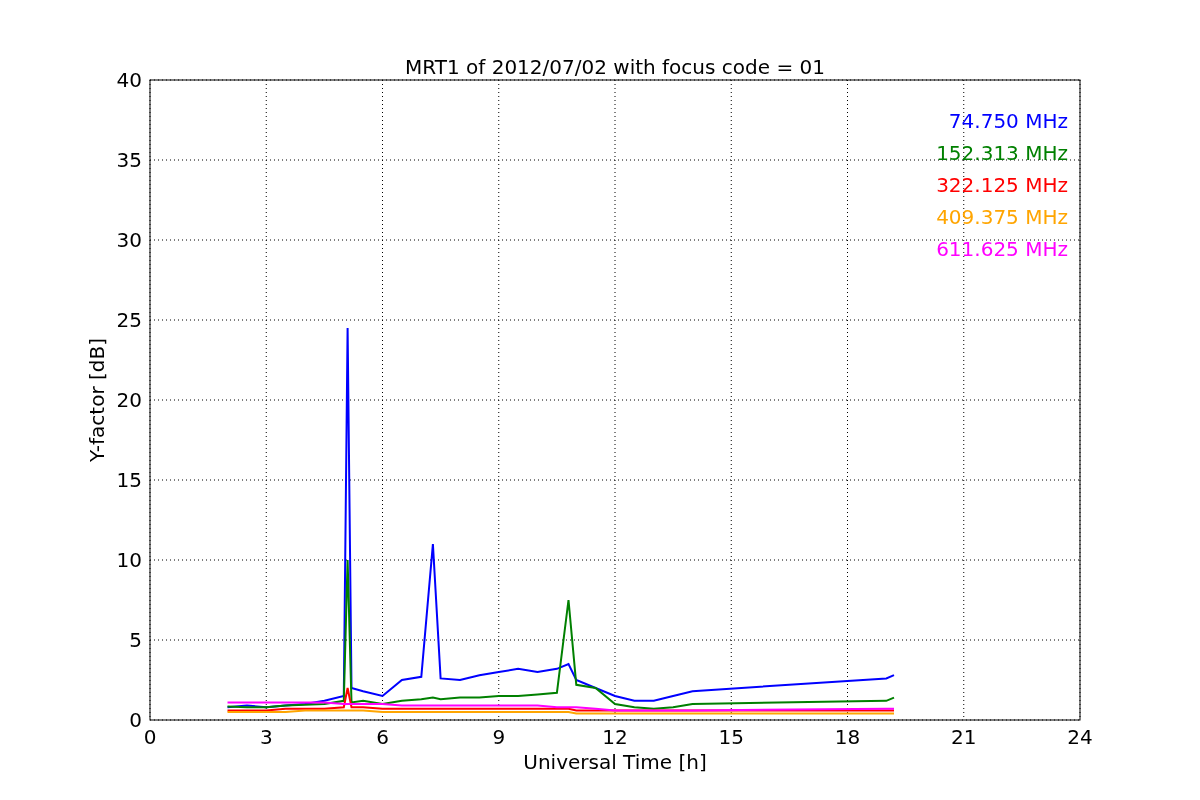  Describe the element at coordinates (964, 737) in the screenshot. I see `x-tick-label: 21` at that location.